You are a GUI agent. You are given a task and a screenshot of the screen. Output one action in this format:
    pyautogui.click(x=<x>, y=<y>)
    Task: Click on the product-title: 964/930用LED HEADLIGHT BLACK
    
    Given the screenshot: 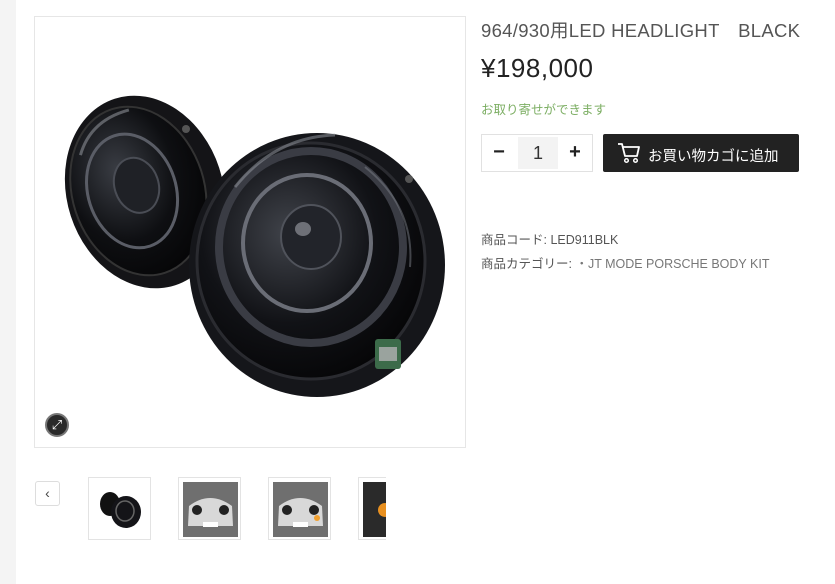 What is the action you would take?
    pyautogui.click(x=641, y=30)
    